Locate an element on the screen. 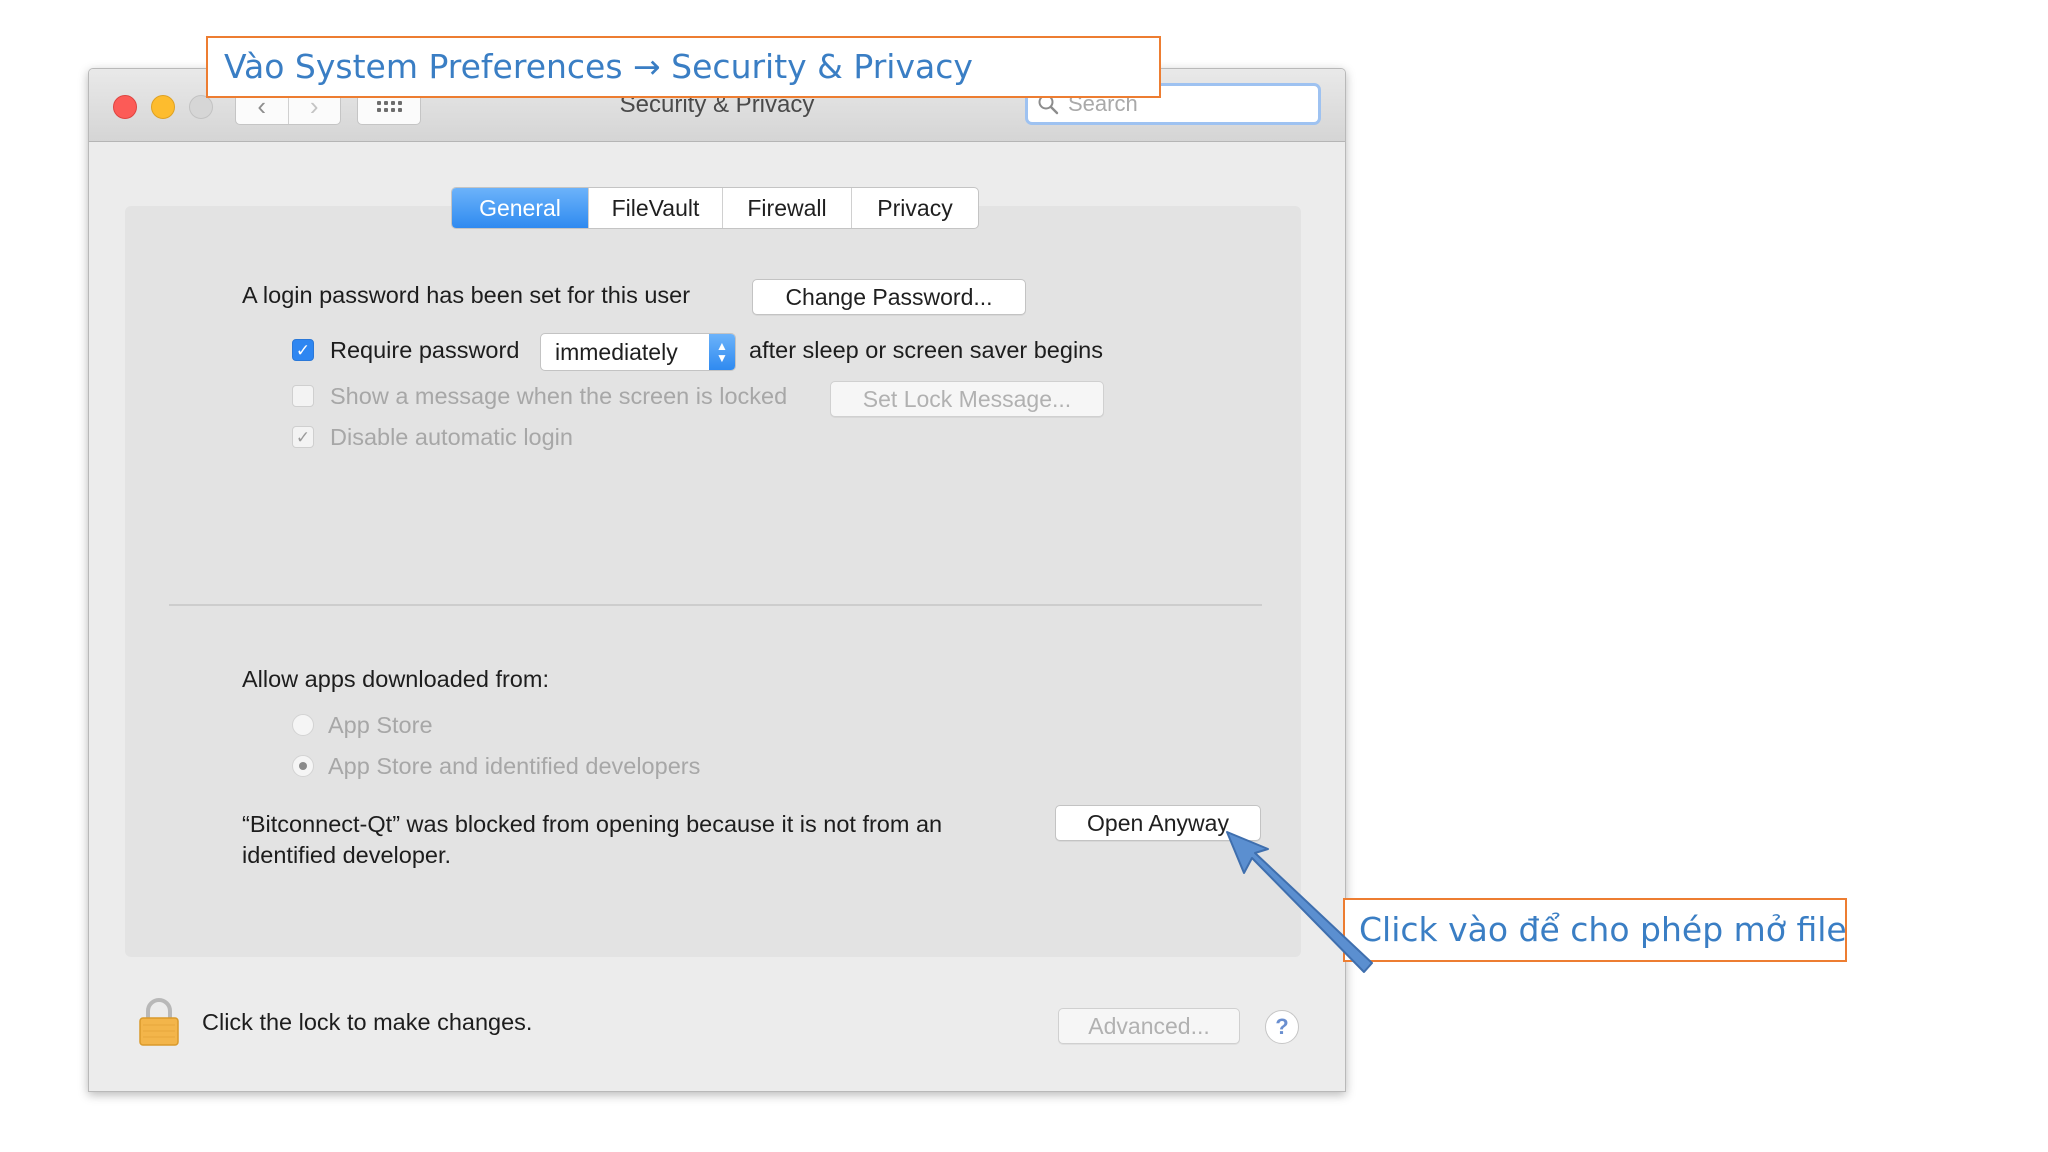 The height and width of the screenshot is (1152, 2048). password-interval-select: immediately ▲ ▼ is located at coordinates (638, 352).